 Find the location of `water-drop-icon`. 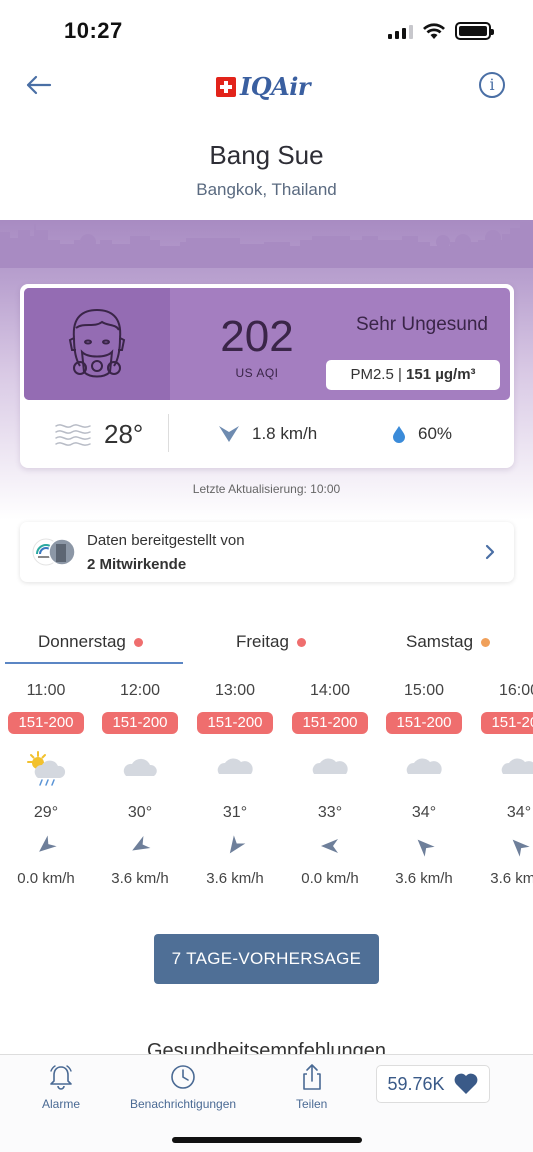

water-drop-icon is located at coordinates (399, 434).